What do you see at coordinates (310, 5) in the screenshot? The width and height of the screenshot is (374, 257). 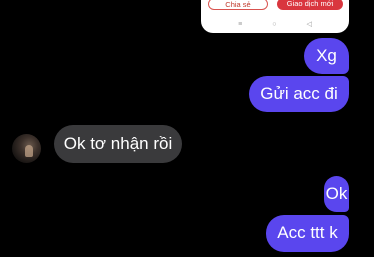 I see `new-transaction-button: Giao dịch mới` at bounding box center [310, 5].